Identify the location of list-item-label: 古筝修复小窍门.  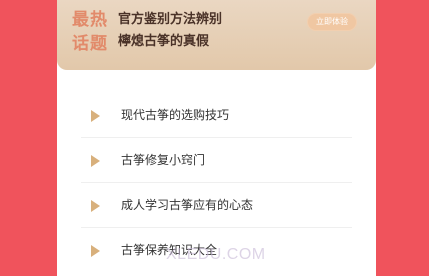
(163, 160).